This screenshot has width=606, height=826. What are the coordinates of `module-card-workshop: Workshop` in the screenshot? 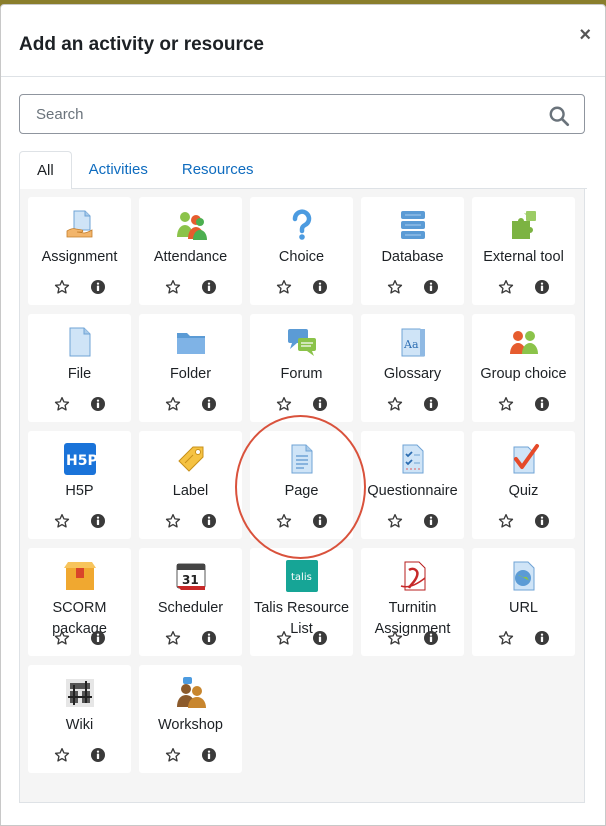 It's located at (190, 719).